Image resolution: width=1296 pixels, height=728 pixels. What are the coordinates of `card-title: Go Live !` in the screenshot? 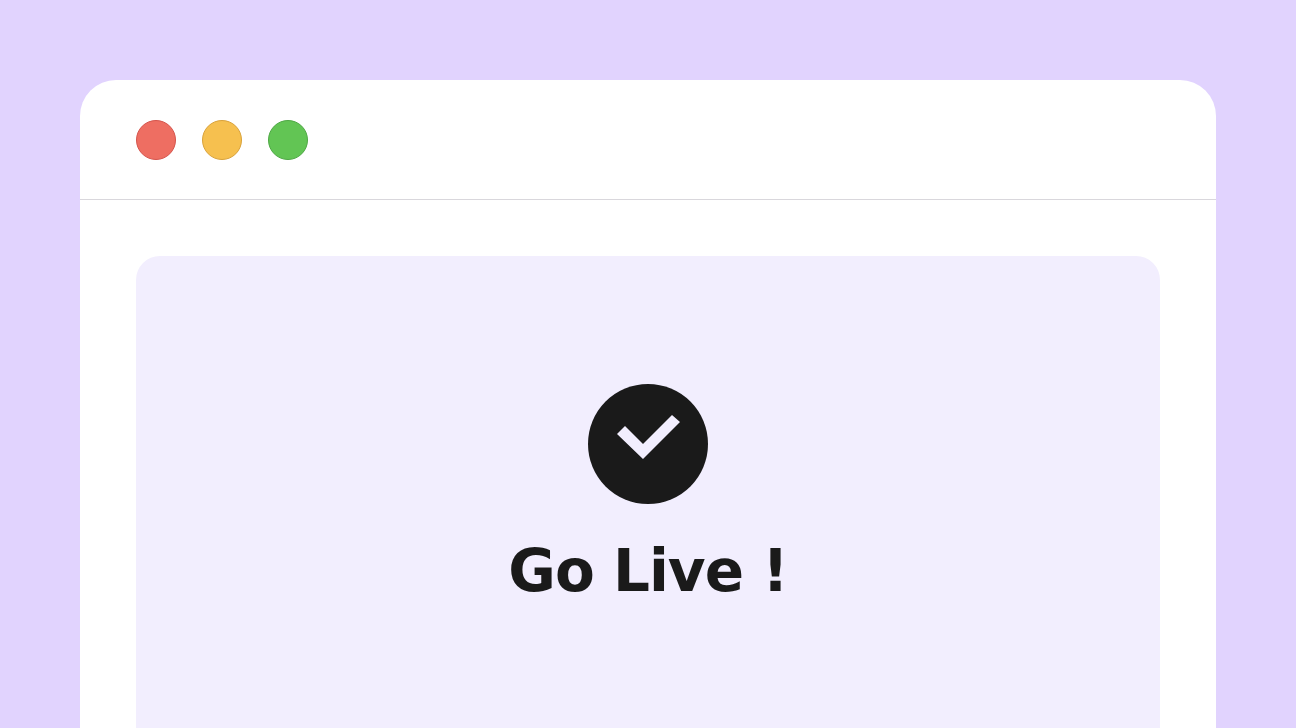 It's located at (648, 572).